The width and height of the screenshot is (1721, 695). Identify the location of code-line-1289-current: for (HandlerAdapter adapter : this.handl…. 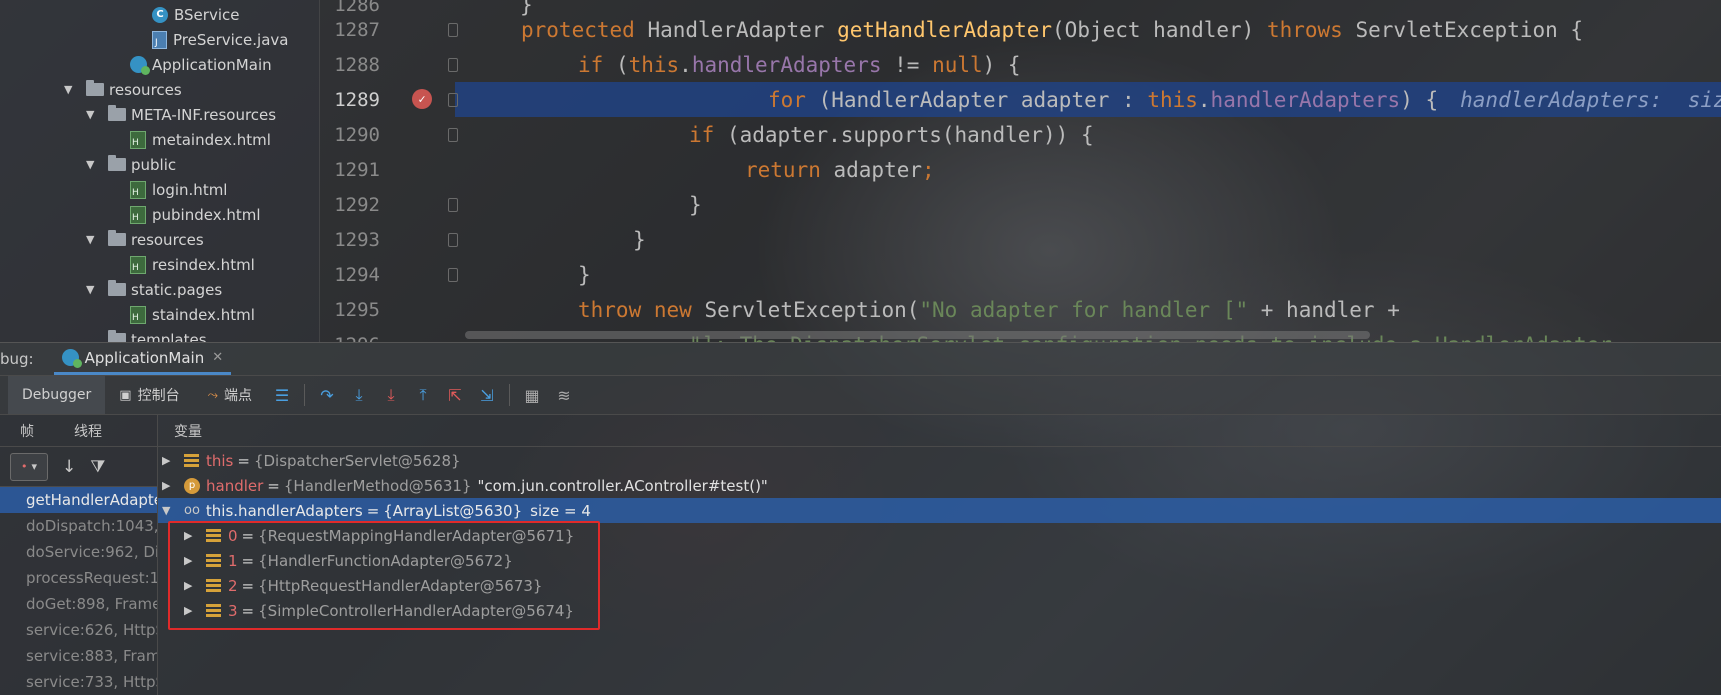
(1088, 99).